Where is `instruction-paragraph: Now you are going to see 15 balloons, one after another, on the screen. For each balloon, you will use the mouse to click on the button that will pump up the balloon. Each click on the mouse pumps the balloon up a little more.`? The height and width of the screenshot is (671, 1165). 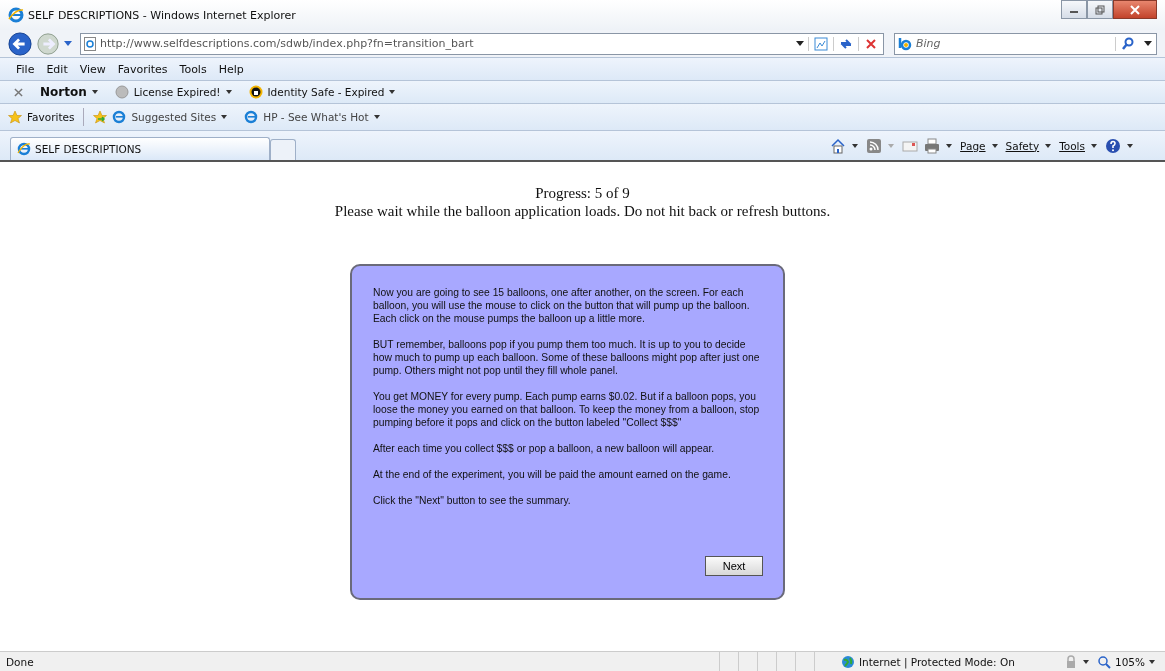
instruction-paragraph: Now you are going to see 15 balloons, one after another, on the screen. For each balloon, you will use the mouse to click on the button that will pump up the balloon. Each click on the mouse pumps the balloon up a little more. is located at coordinates (562, 305).